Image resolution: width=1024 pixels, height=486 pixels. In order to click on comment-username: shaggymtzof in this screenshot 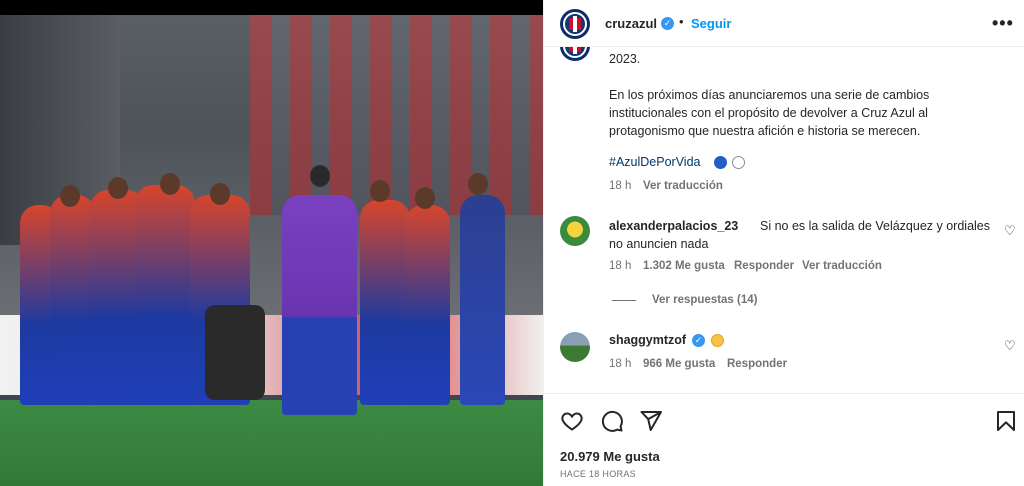, I will do `click(647, 340)`.